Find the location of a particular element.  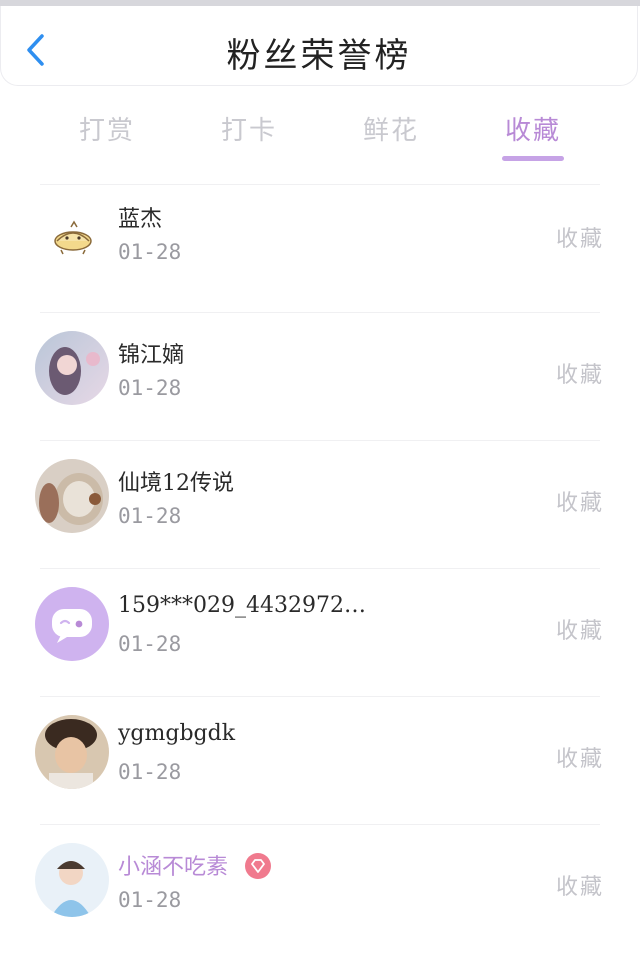

user-name: ygmgbgdk is located at coordinates (177, 733).